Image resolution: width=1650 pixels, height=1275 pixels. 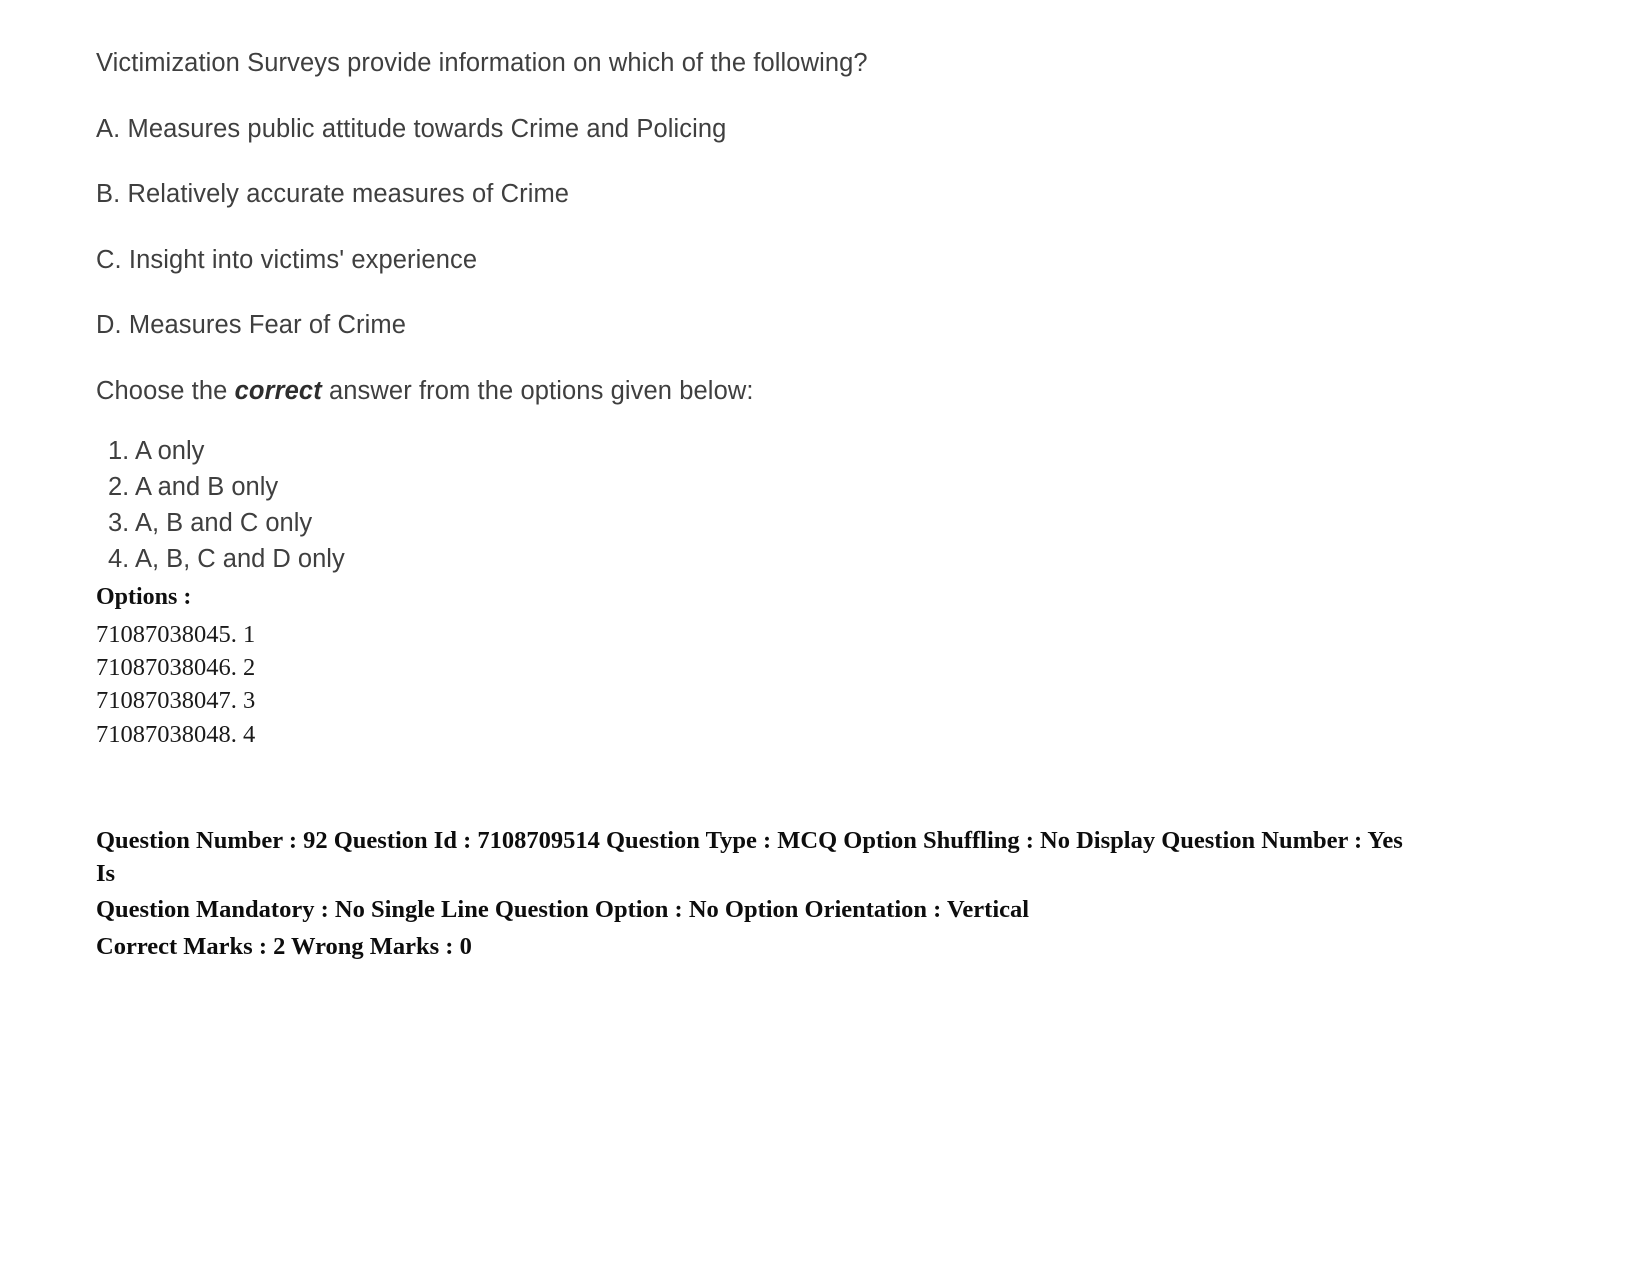 I want to click on statement-d: D. Measures Fear of Crime, so click(x=251, y=325).